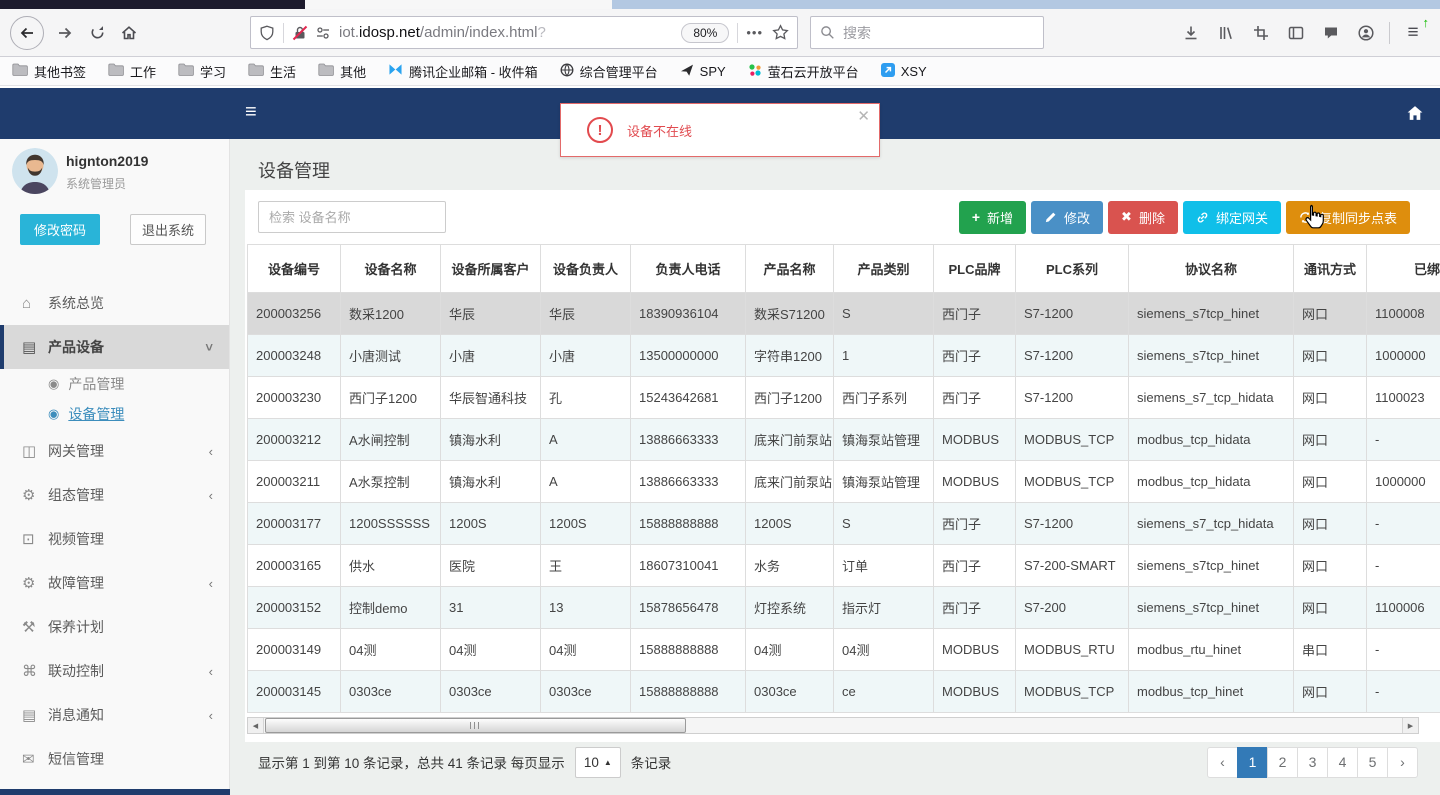 The width and height of the screenshot is (1440, 795). What do you see at coordinates (256, 725) in the screenshot?
I see `scroll-left-arrow: ◀` at bounding box center [256, 725].